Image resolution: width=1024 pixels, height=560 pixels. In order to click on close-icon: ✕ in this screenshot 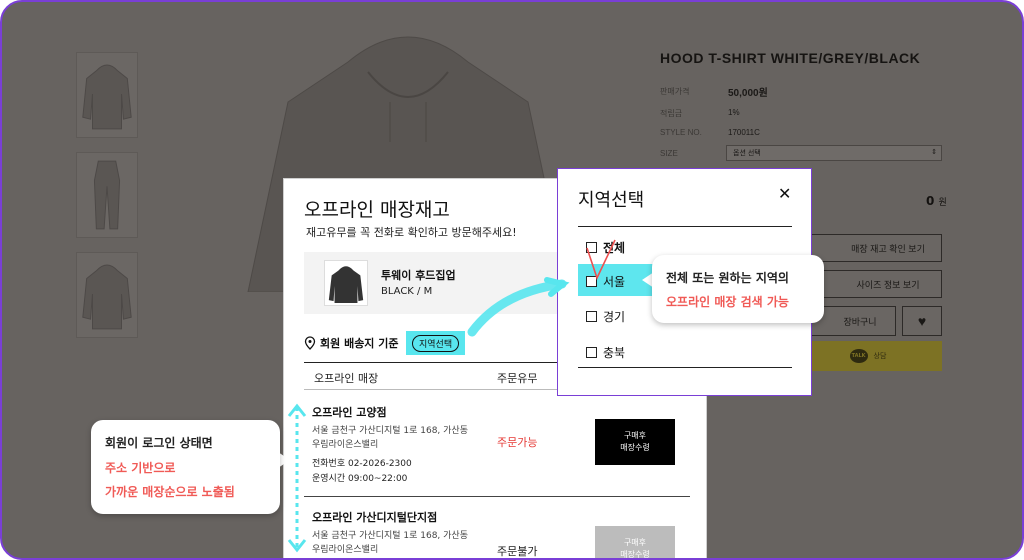, I will do `click(784, 194)`.